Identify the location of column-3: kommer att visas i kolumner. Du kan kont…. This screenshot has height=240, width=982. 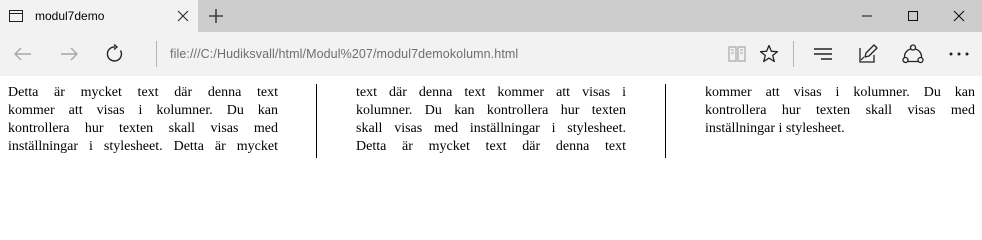
(840, 111).